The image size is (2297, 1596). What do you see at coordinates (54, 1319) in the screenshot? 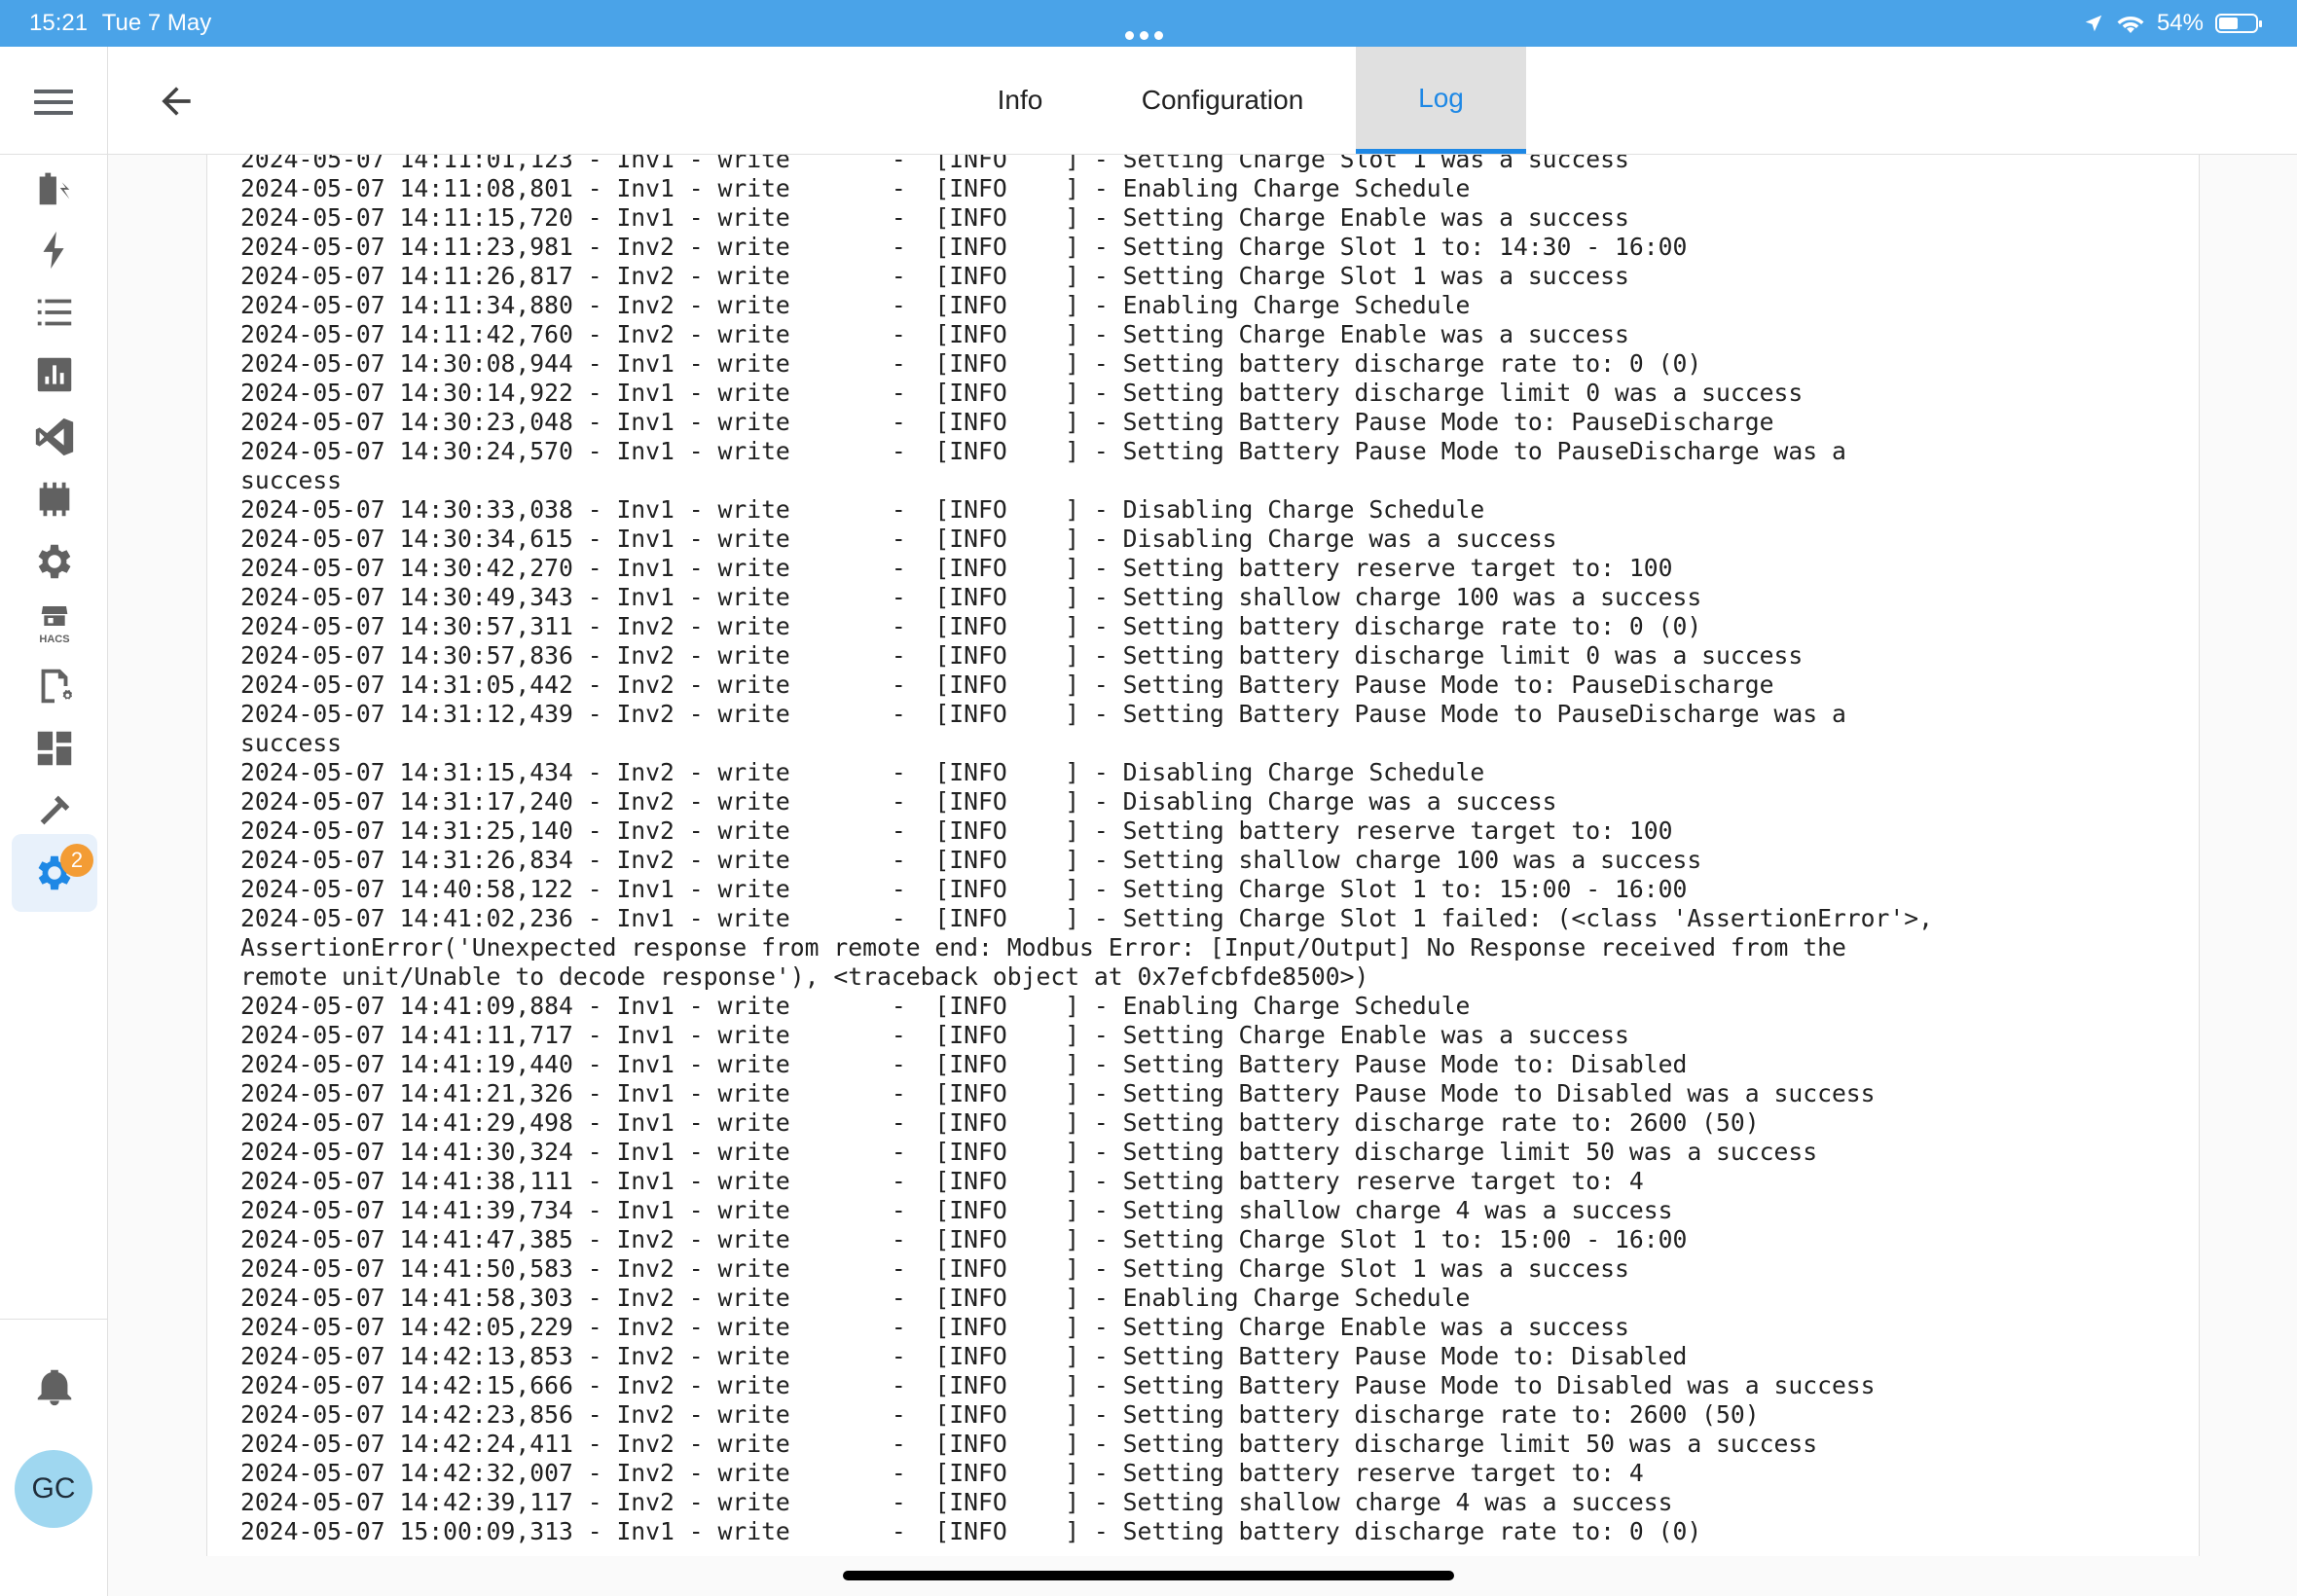
I see `sidebar-divider` at bounding box center [54, 1319].